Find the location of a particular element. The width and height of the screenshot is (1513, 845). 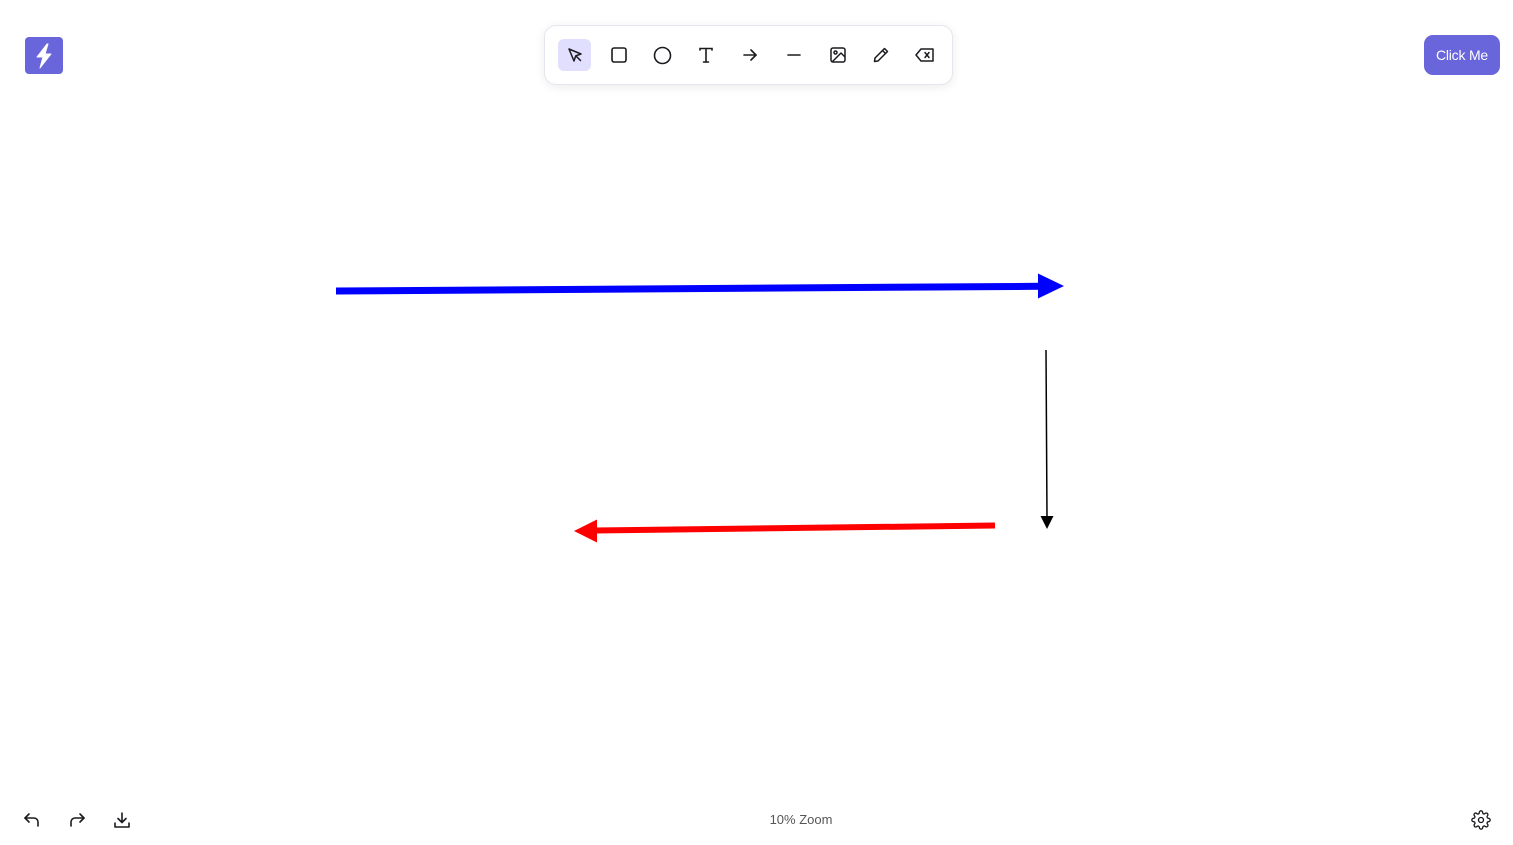

settings-button is located at coordinates (1481, 820).